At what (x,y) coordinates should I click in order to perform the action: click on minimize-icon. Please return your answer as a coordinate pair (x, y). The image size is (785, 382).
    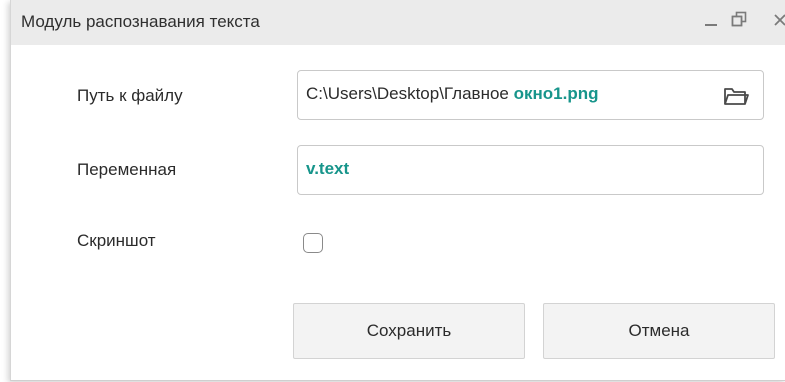
    Looking at the image, I should click on (711, 25).